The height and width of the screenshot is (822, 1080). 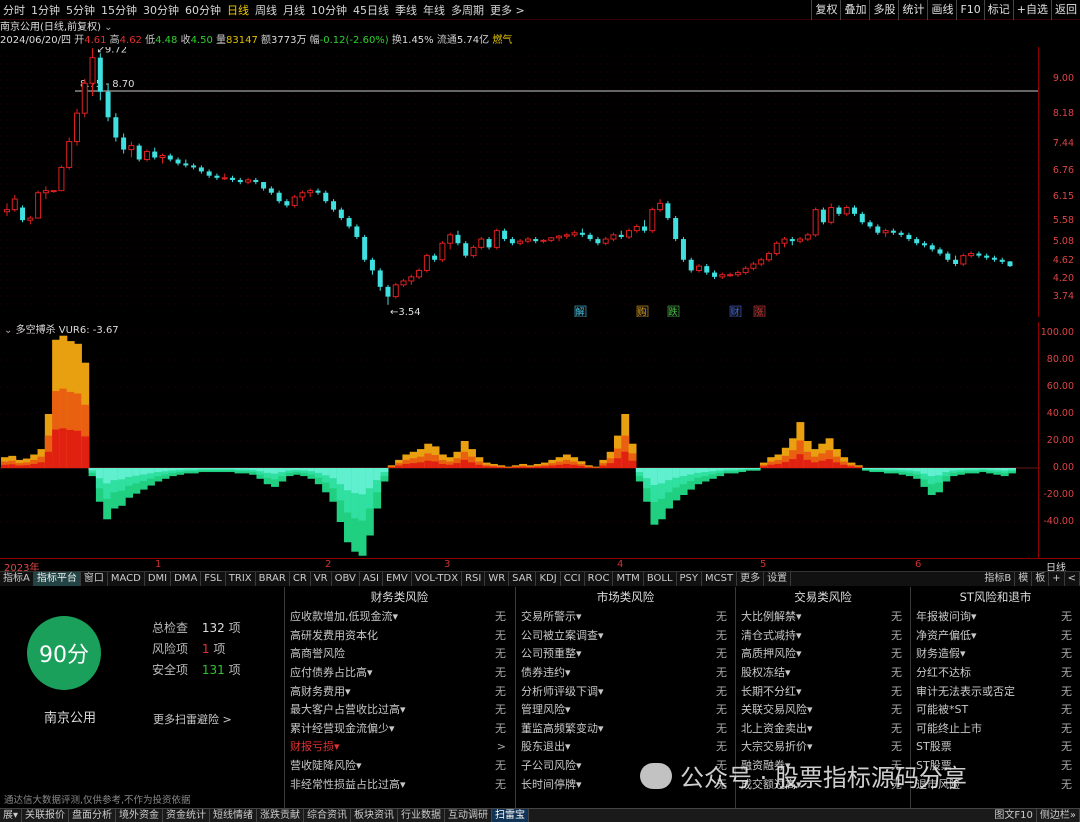 I want to click on indicator-tab: 更多, so click(x=751, y=579).